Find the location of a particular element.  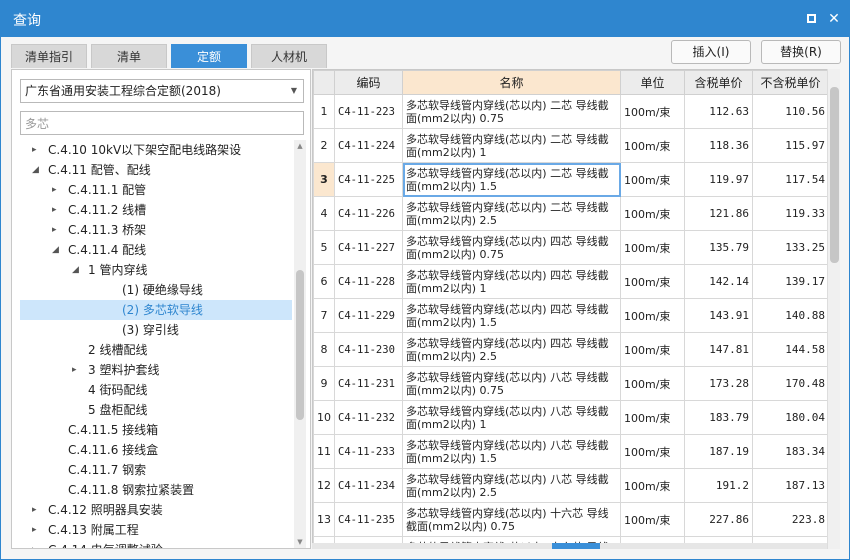

tree-item: ▸ C.4.10 10kV以下架空配电线路架设 is located at coordinates (156, 150).